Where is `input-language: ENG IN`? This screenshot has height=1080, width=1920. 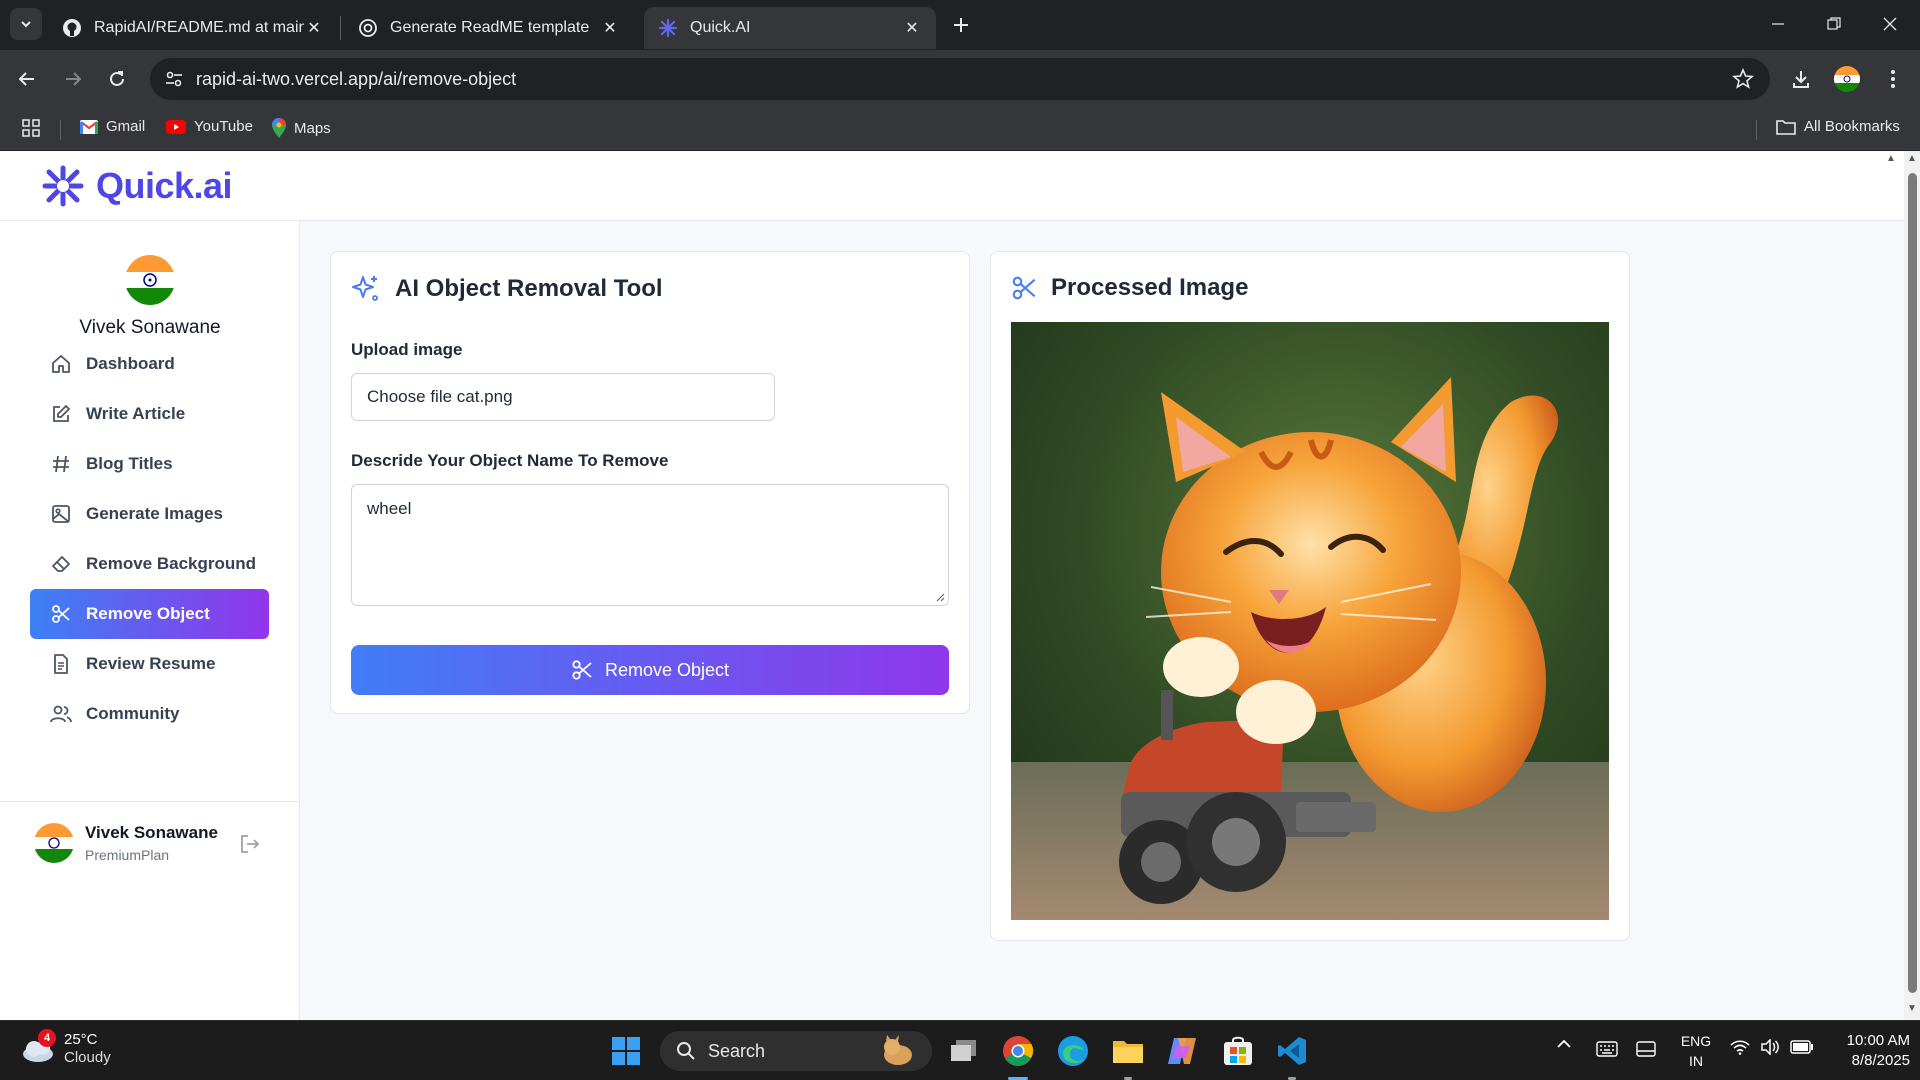
input-language: ENG IN is located at coordinates (1696, 1051).